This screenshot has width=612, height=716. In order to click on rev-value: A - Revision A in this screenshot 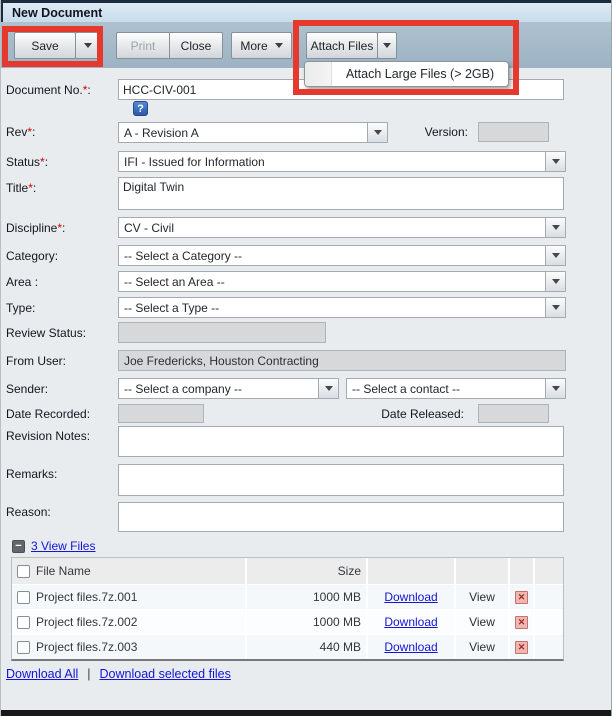, I will do `click(161, 132)`.